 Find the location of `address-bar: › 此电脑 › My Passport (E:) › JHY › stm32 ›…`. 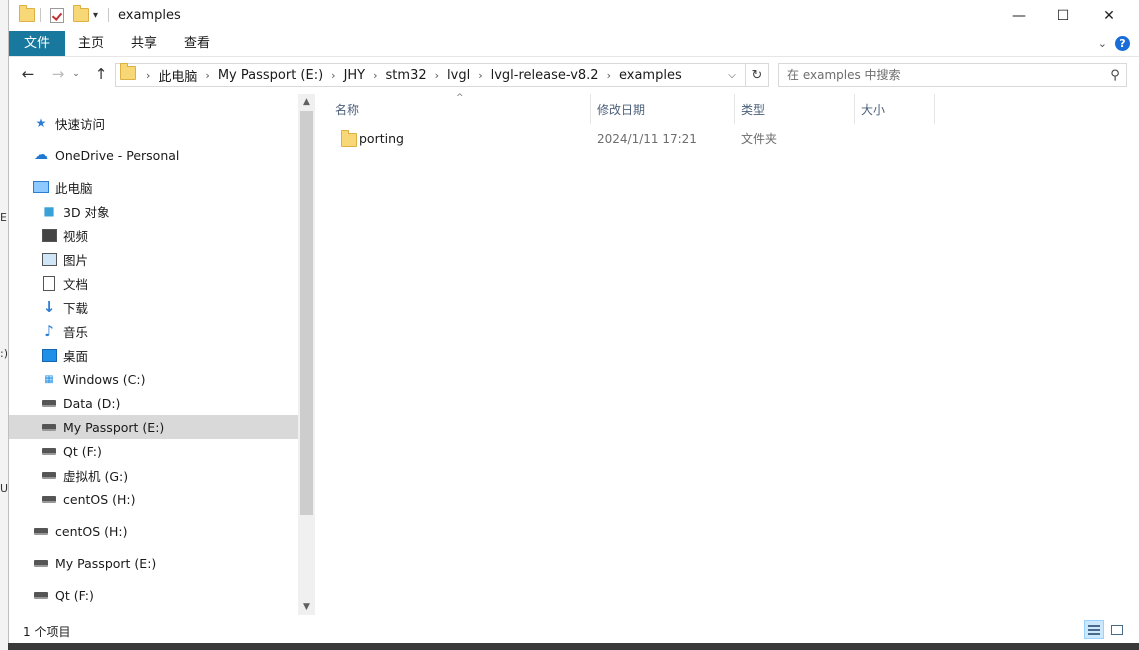

address-bar: › 此电脑 › My Passport (E:) › JHY › stm32 ›… is located at coordinates (442, 75).